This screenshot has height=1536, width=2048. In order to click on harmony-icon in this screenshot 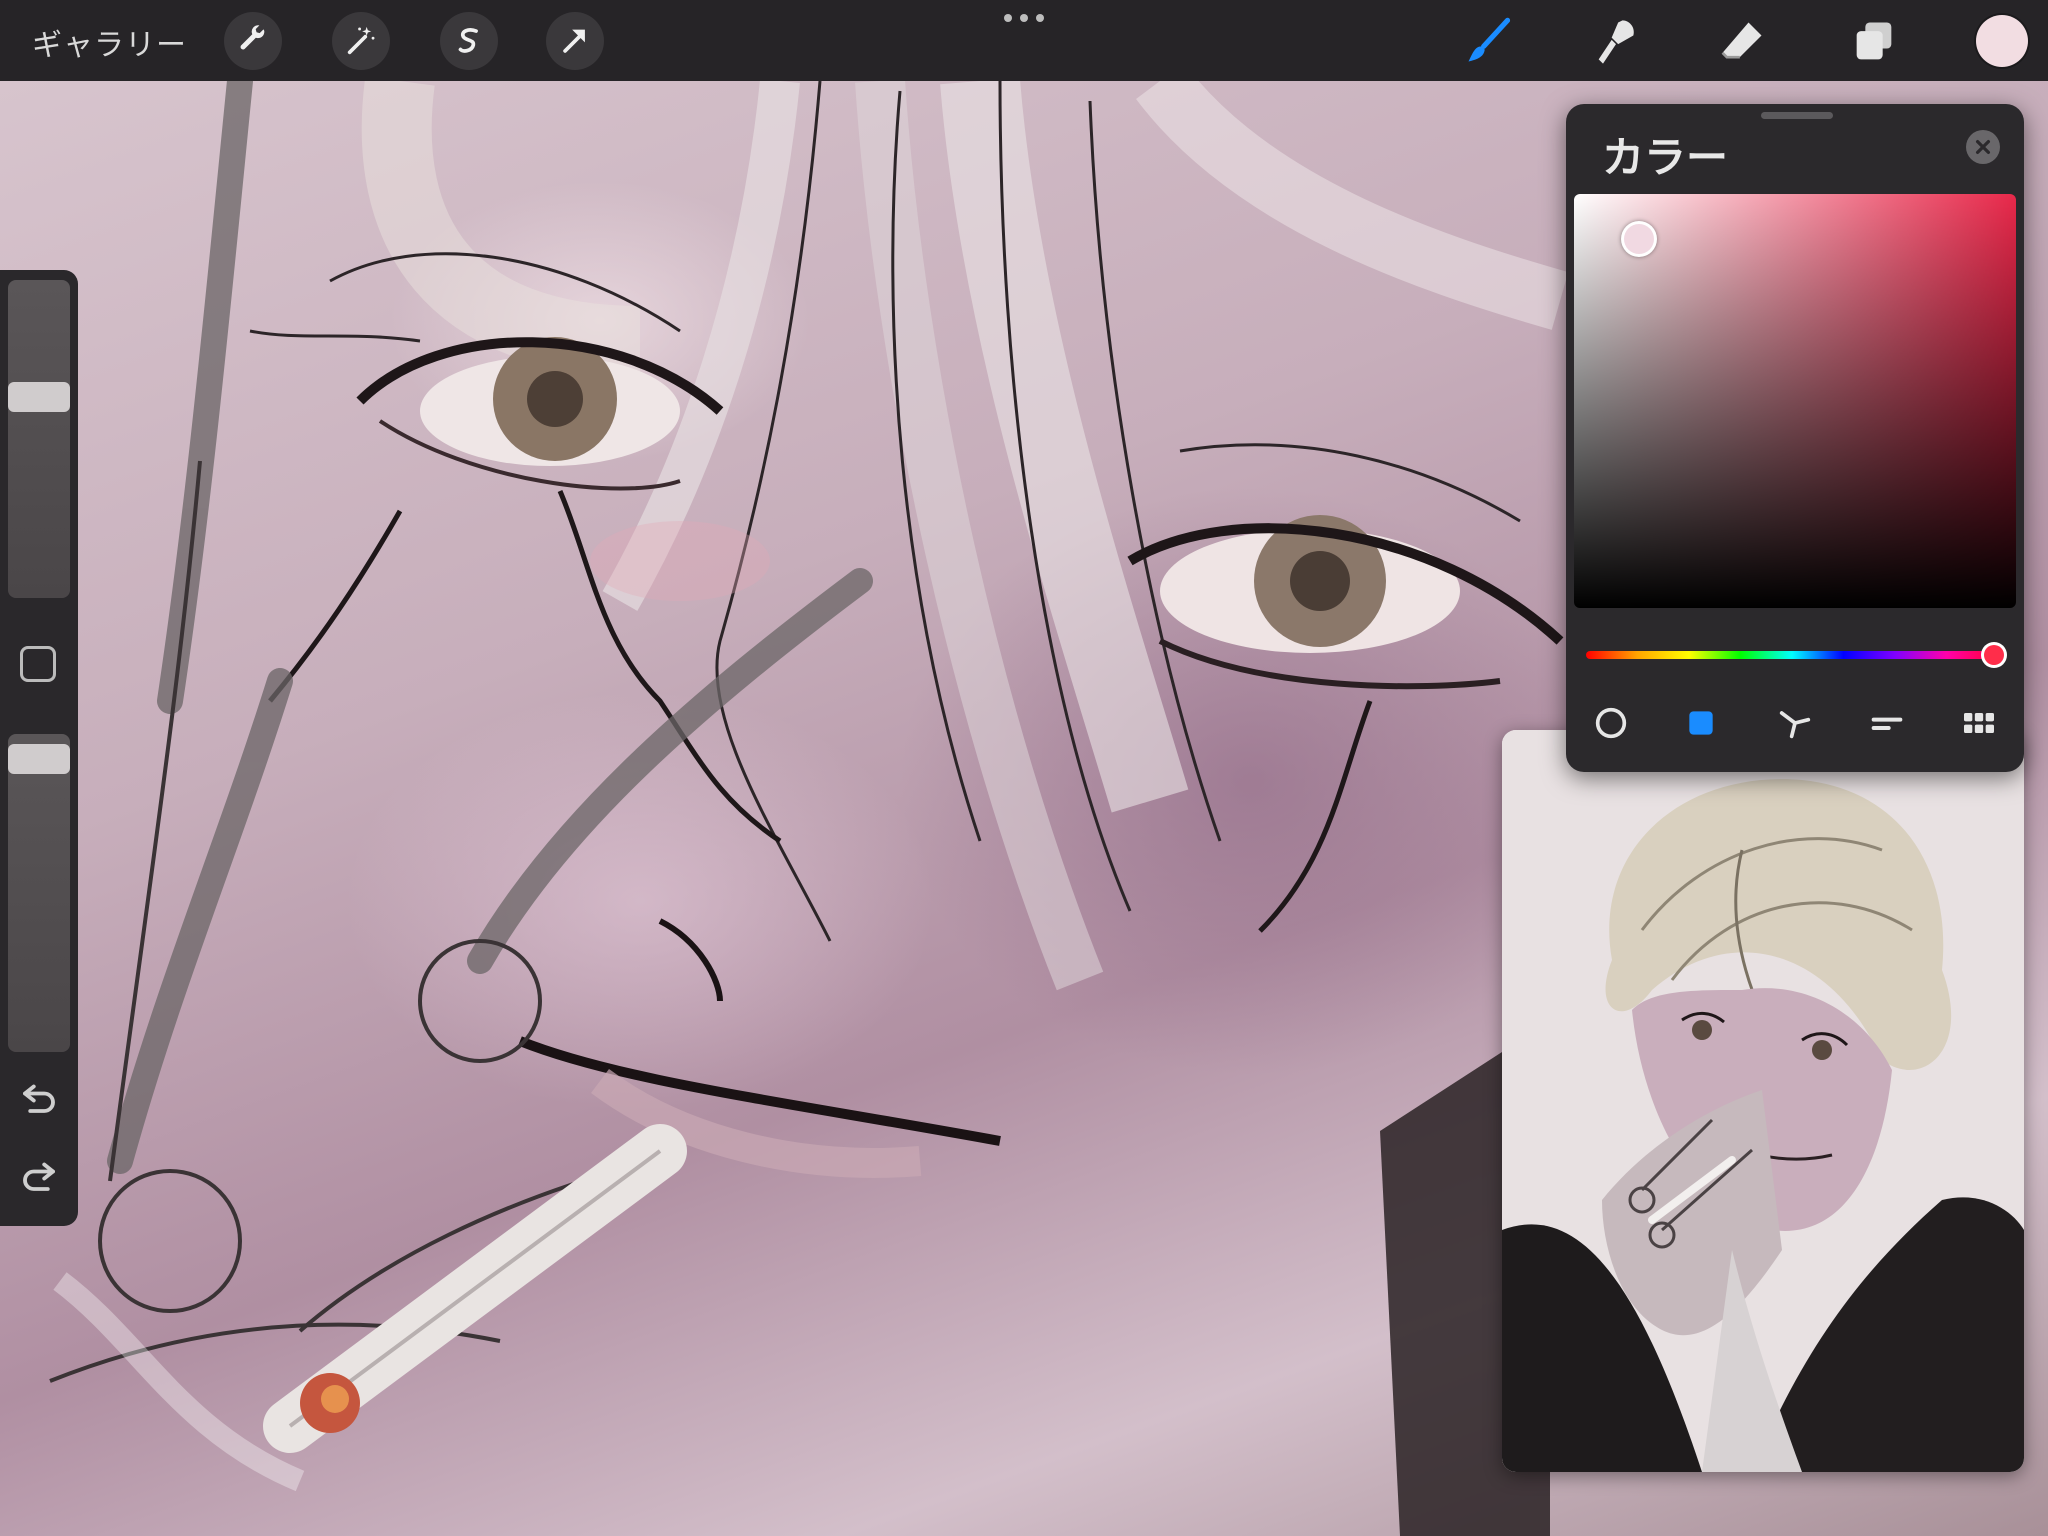, I will do `click(1795, 725)`.